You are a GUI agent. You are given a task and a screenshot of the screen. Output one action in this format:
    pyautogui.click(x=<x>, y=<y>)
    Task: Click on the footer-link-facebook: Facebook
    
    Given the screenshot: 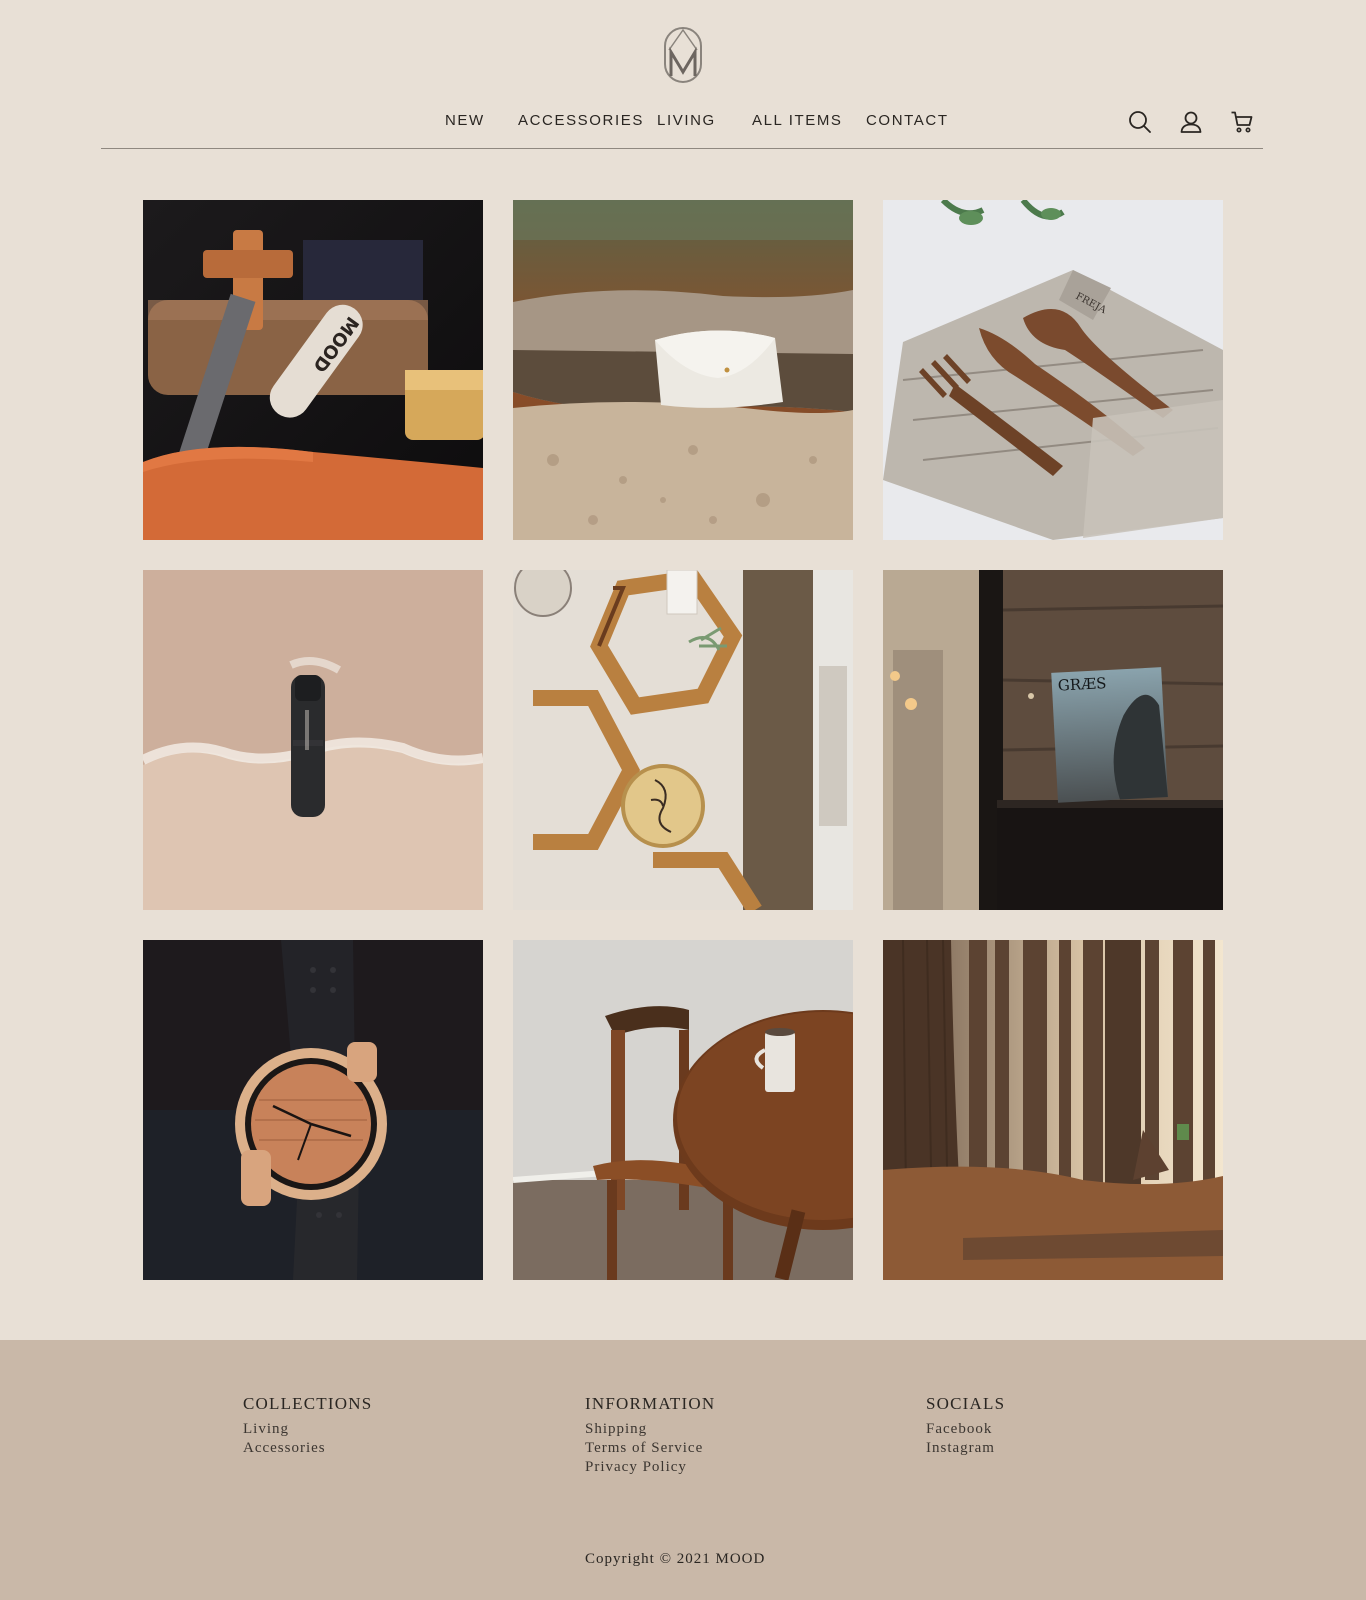 What is the action you would take?
    pyautogui.click(x=965, y=1429)
    